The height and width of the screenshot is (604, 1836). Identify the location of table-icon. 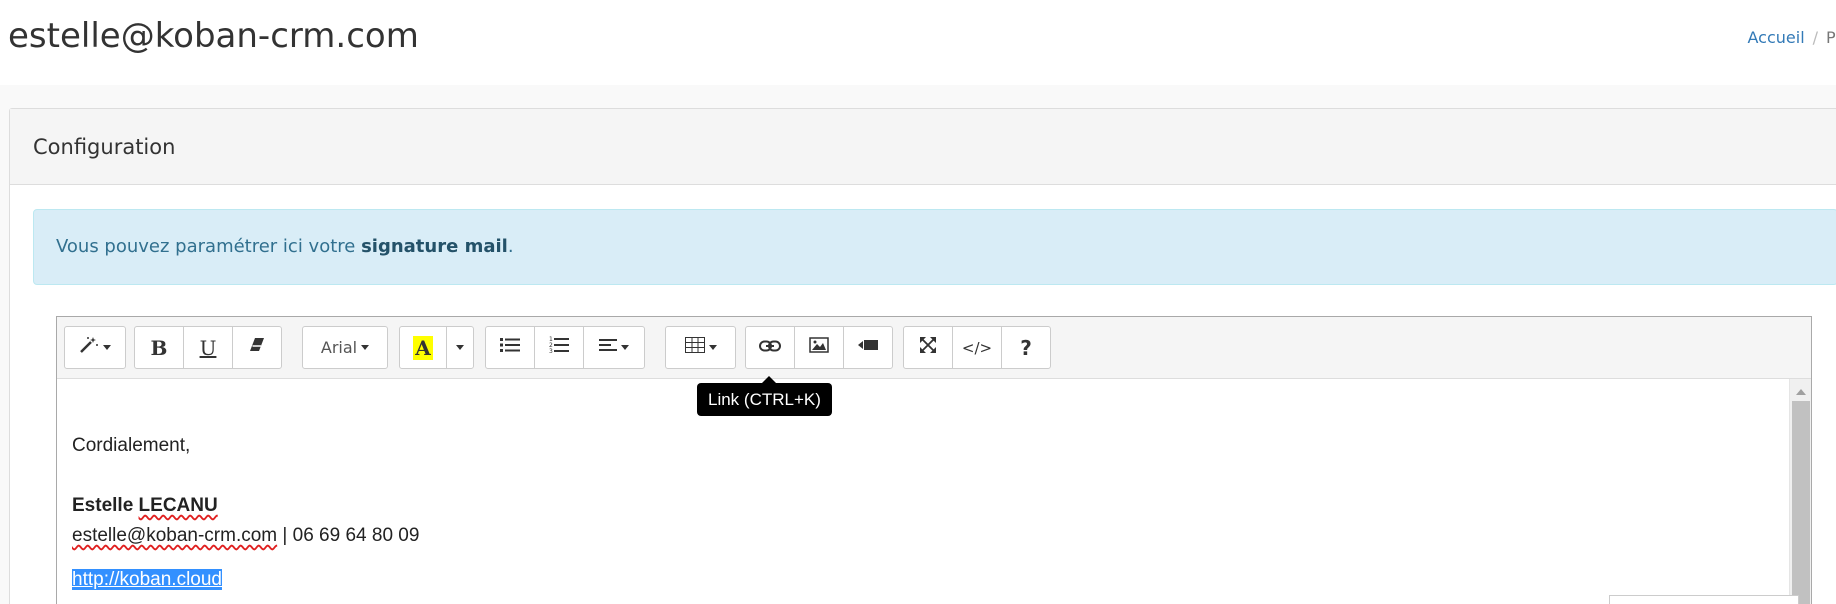
(694, 347).